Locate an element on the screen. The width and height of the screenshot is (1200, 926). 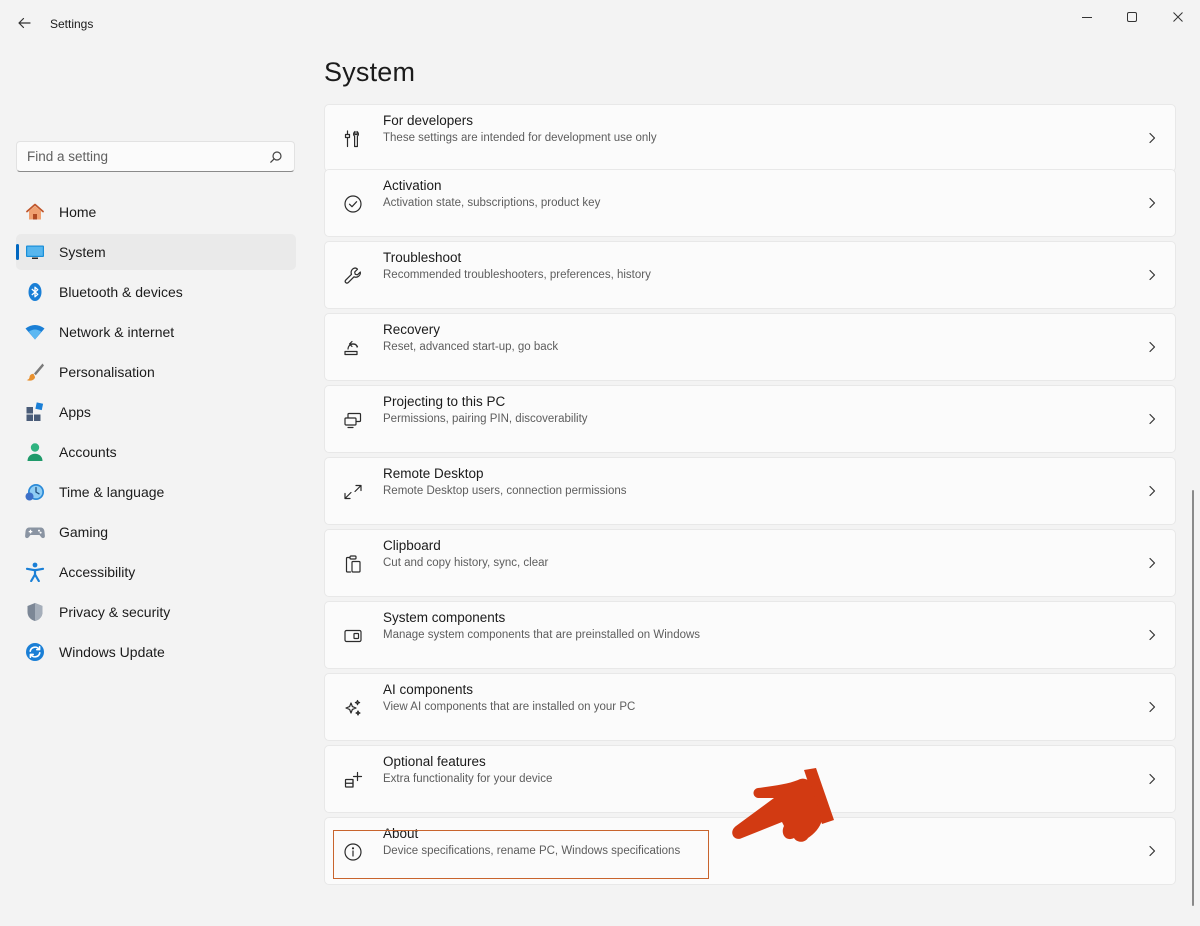
clock-globe-icon is located at coordinates (35, 492).